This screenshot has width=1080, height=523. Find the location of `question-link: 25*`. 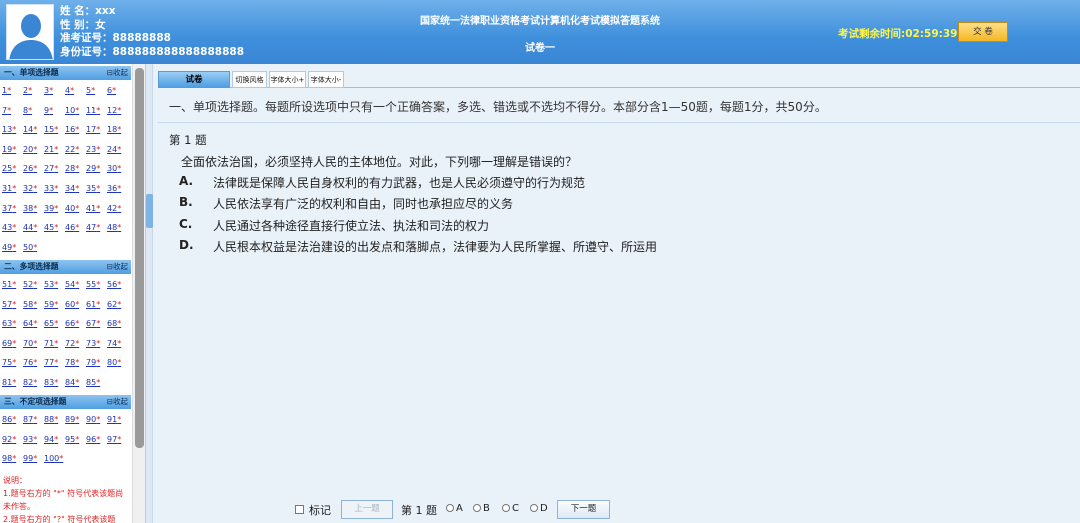

question-link: 25* is located at coordinates (12, 169).